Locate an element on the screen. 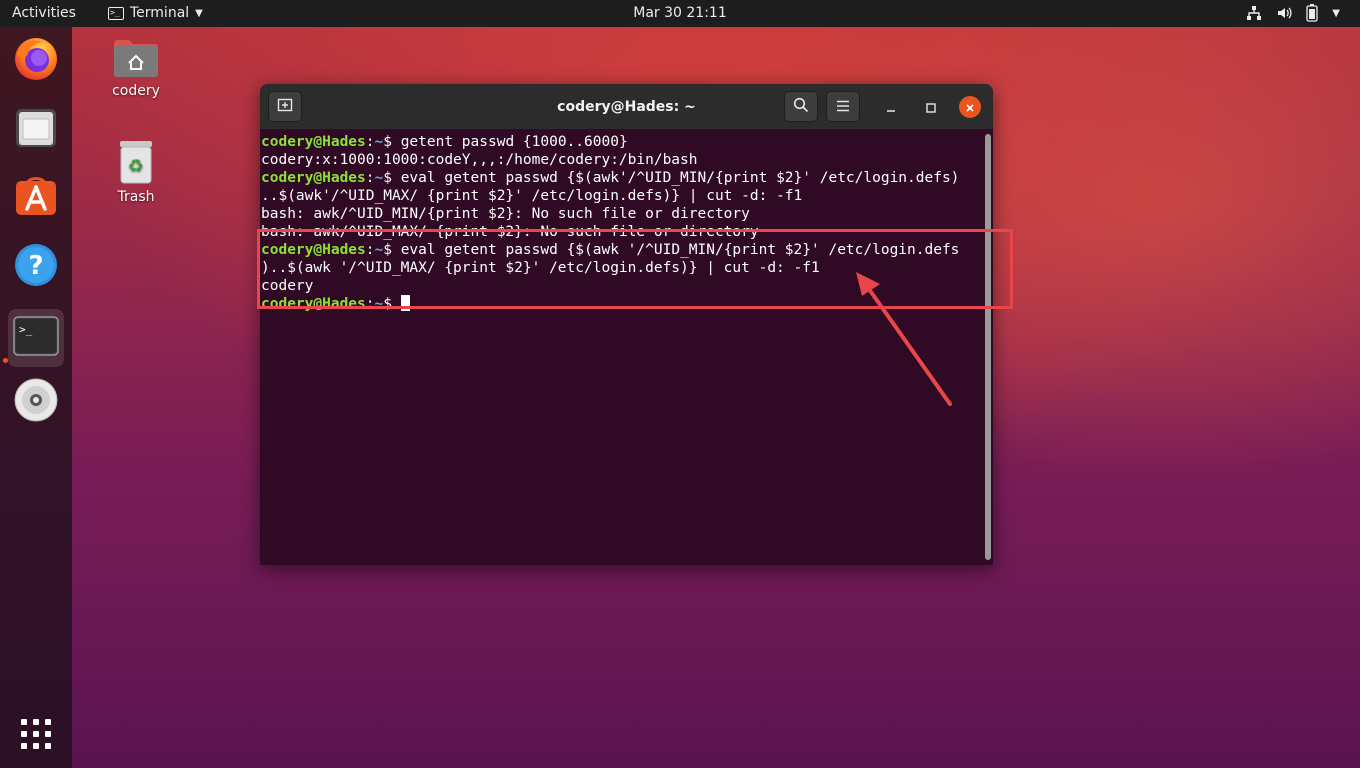 The image size is (1360, 768). clock: Mar 30 21:11 is located at coordinates (679, 13).